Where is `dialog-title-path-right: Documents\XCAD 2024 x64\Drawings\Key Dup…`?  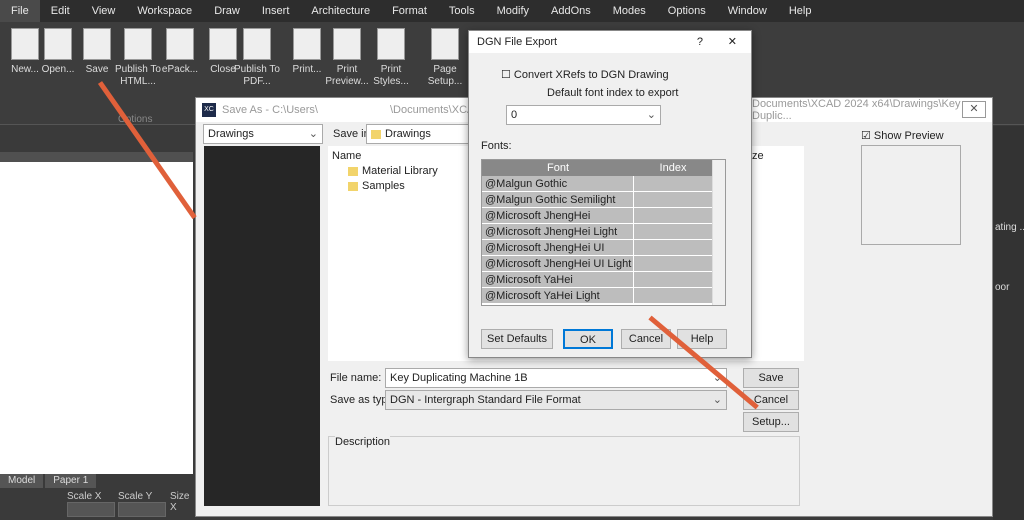
dialog-title-path-right: Documents\XCAD 2024 x64\Drawings\Key Dup… is located at coordinates (856, 110).